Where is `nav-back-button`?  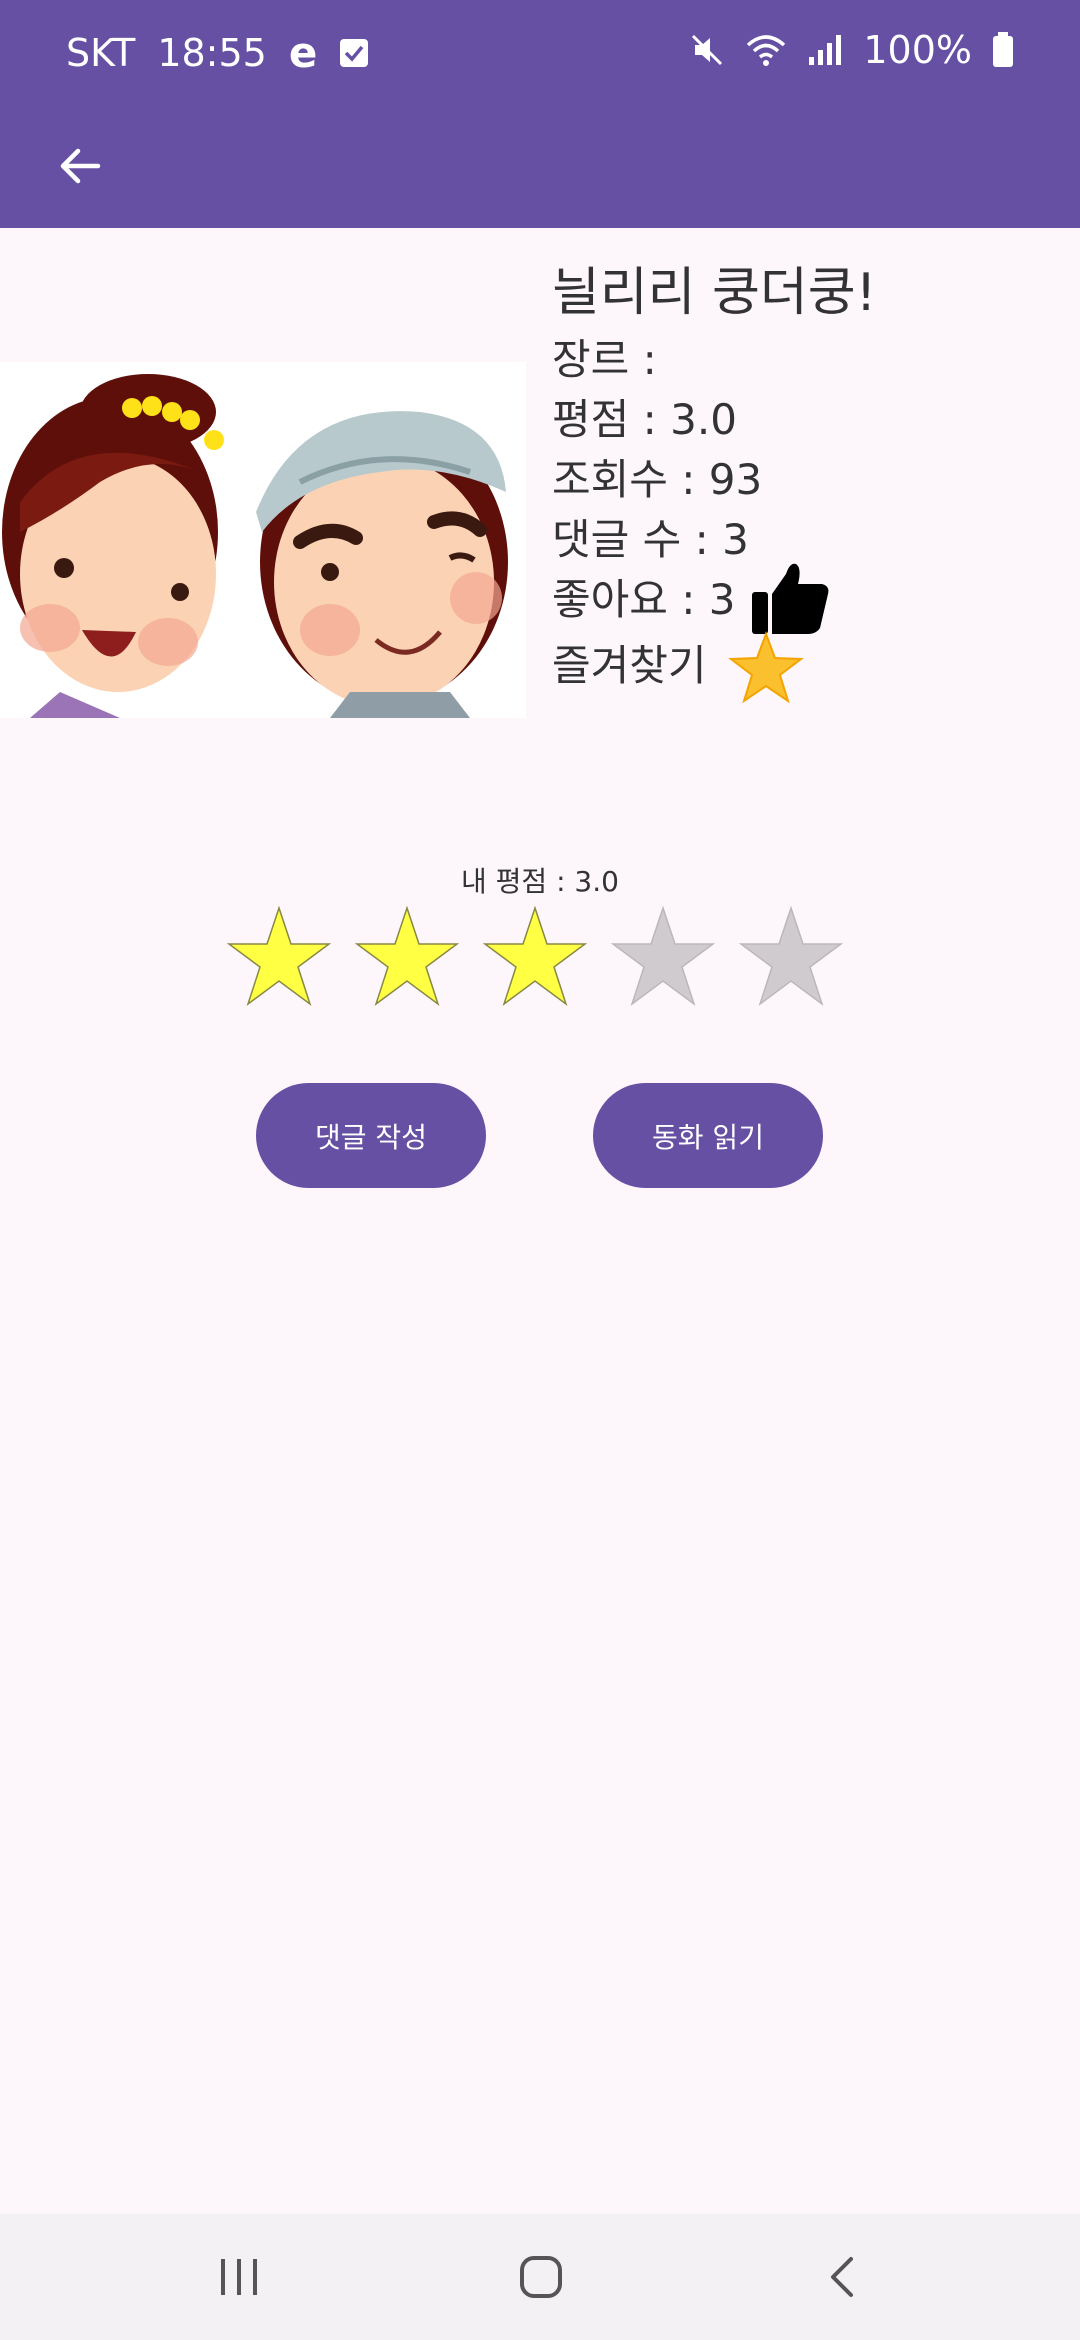 nav-back-button is located at coordinates (843, 2277).